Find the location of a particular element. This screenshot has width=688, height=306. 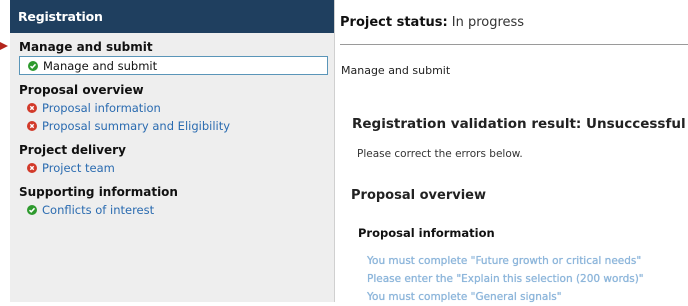

sidebar-item-proposal-summary: Proposal summary and Eligibility is located at coordinates (176, 126).